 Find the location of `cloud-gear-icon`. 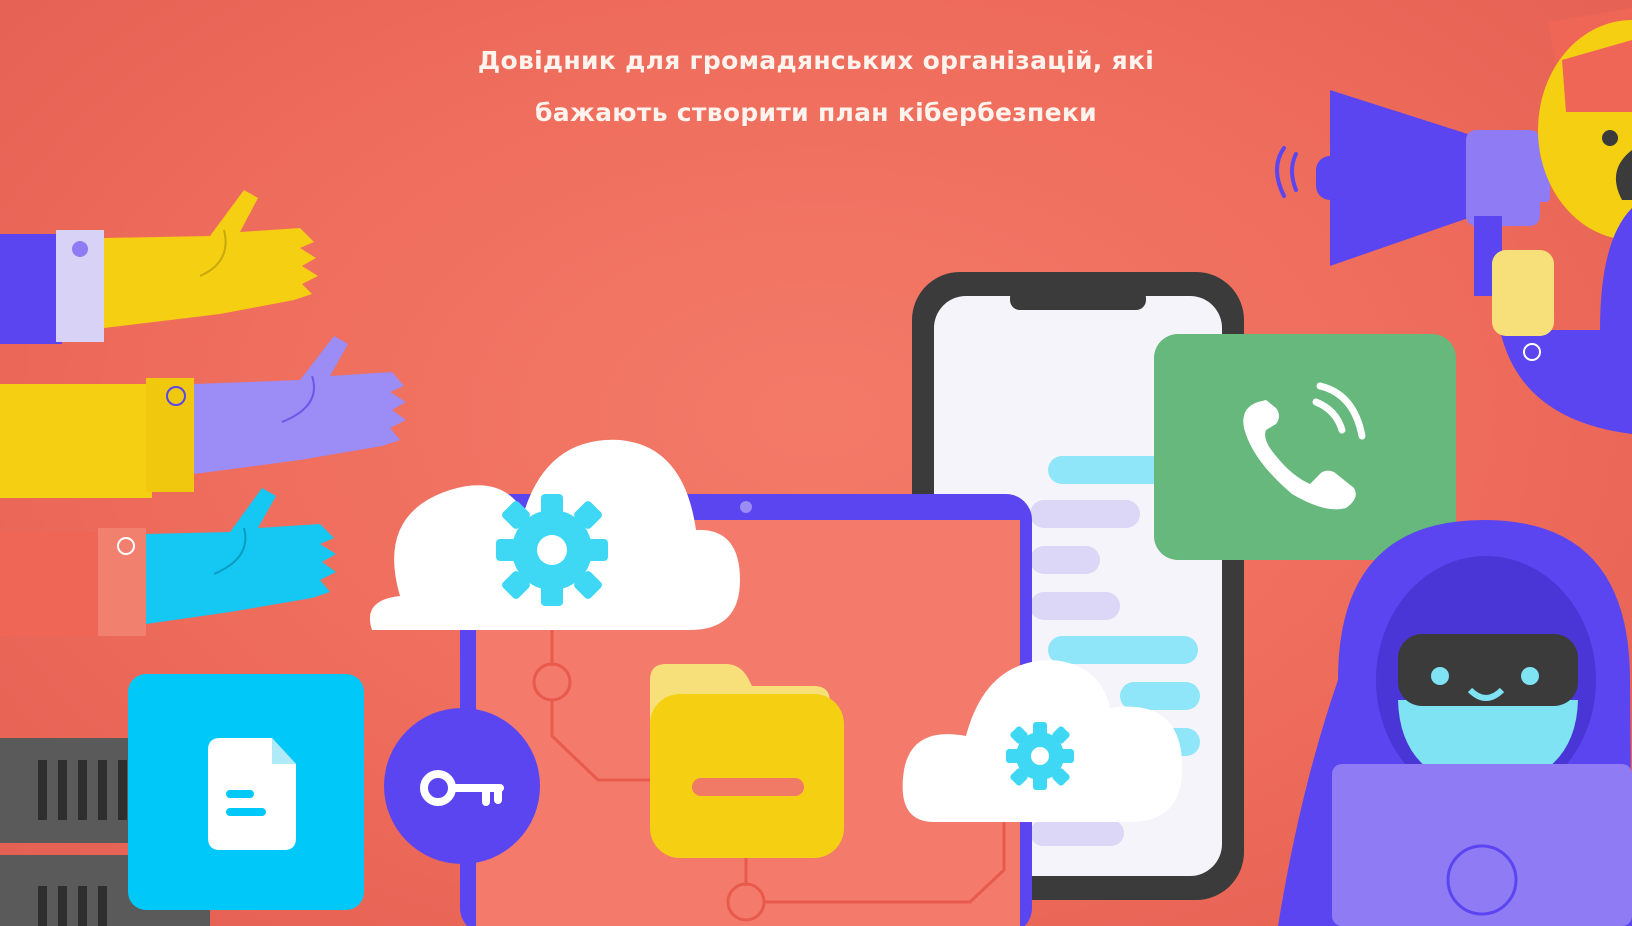

cloud-gear-icon is located at coordinates (554, 534).